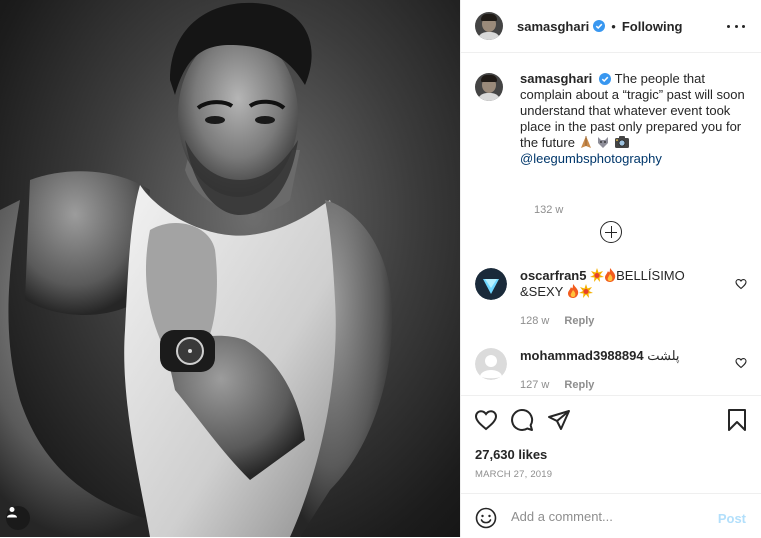 Image resolution: width=761 pixels, height=538 pixels. What do you see at coordinates (603, 142) in the screenshot?
I see `wolf-icon` at bounding box center [603, 142].